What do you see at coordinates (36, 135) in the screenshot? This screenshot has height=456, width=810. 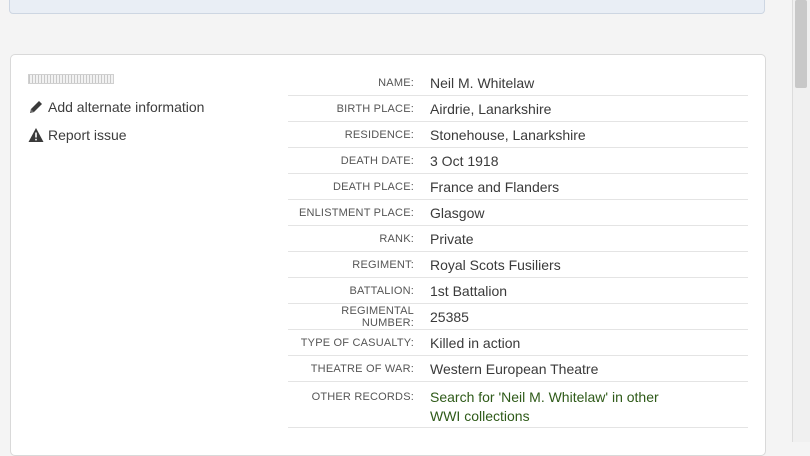 I see `warning-icon` at bounding box center [36, 135].